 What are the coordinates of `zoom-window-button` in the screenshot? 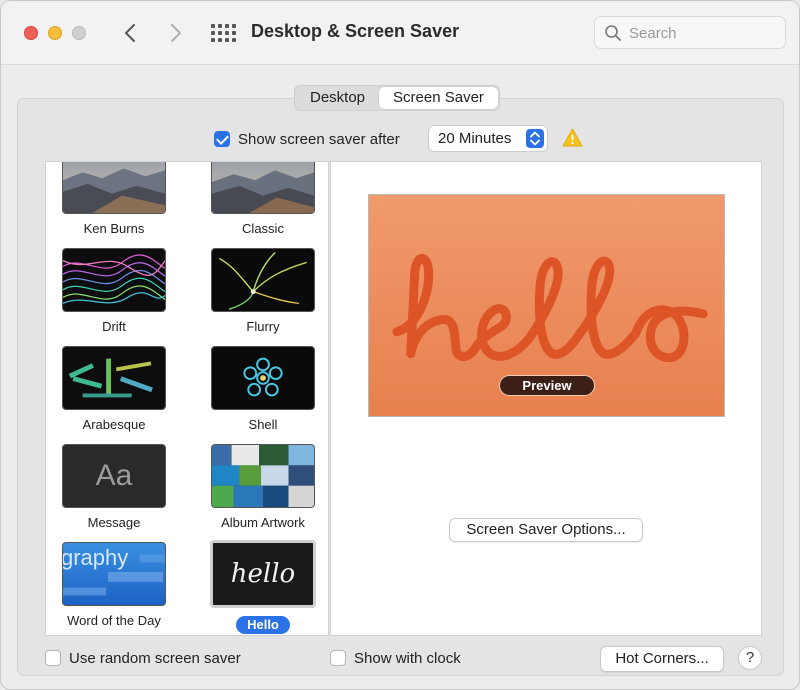 It's located at (79, 33).